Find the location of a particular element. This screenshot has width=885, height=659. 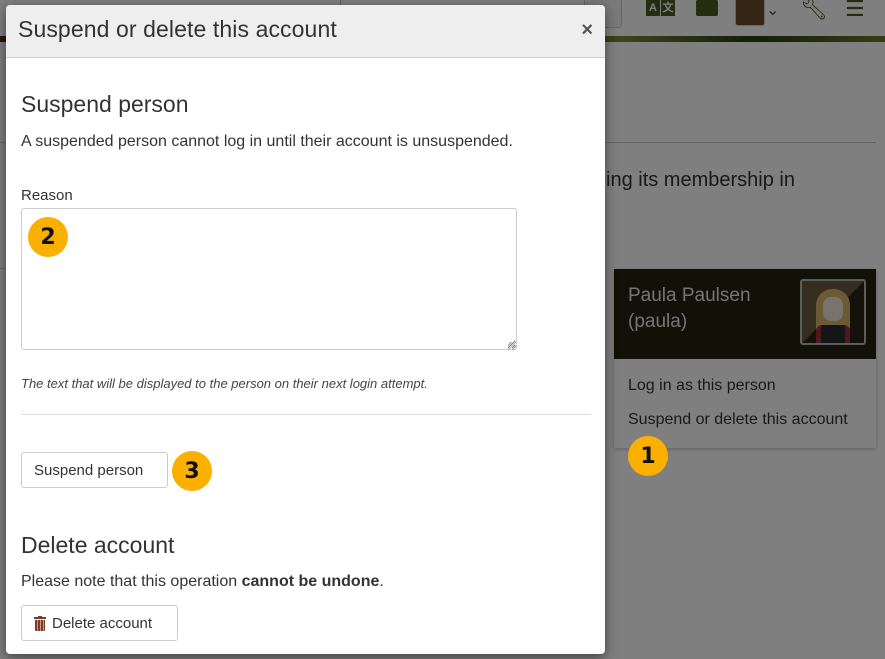

modal-title: Suspend or delete this account is located at coordinates (177, 29).